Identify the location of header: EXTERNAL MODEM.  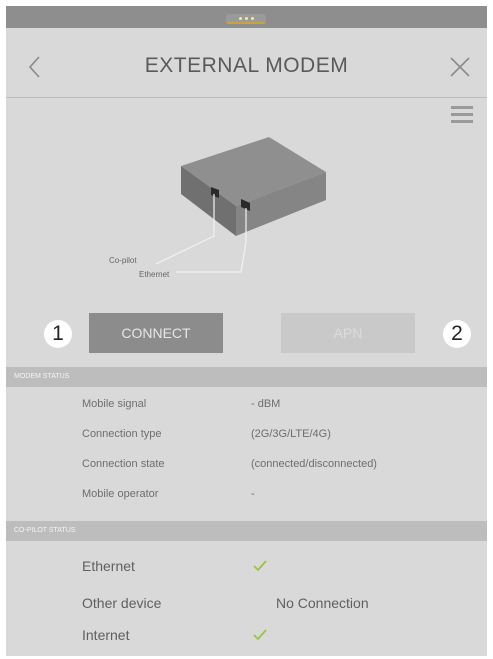
(246, 63).